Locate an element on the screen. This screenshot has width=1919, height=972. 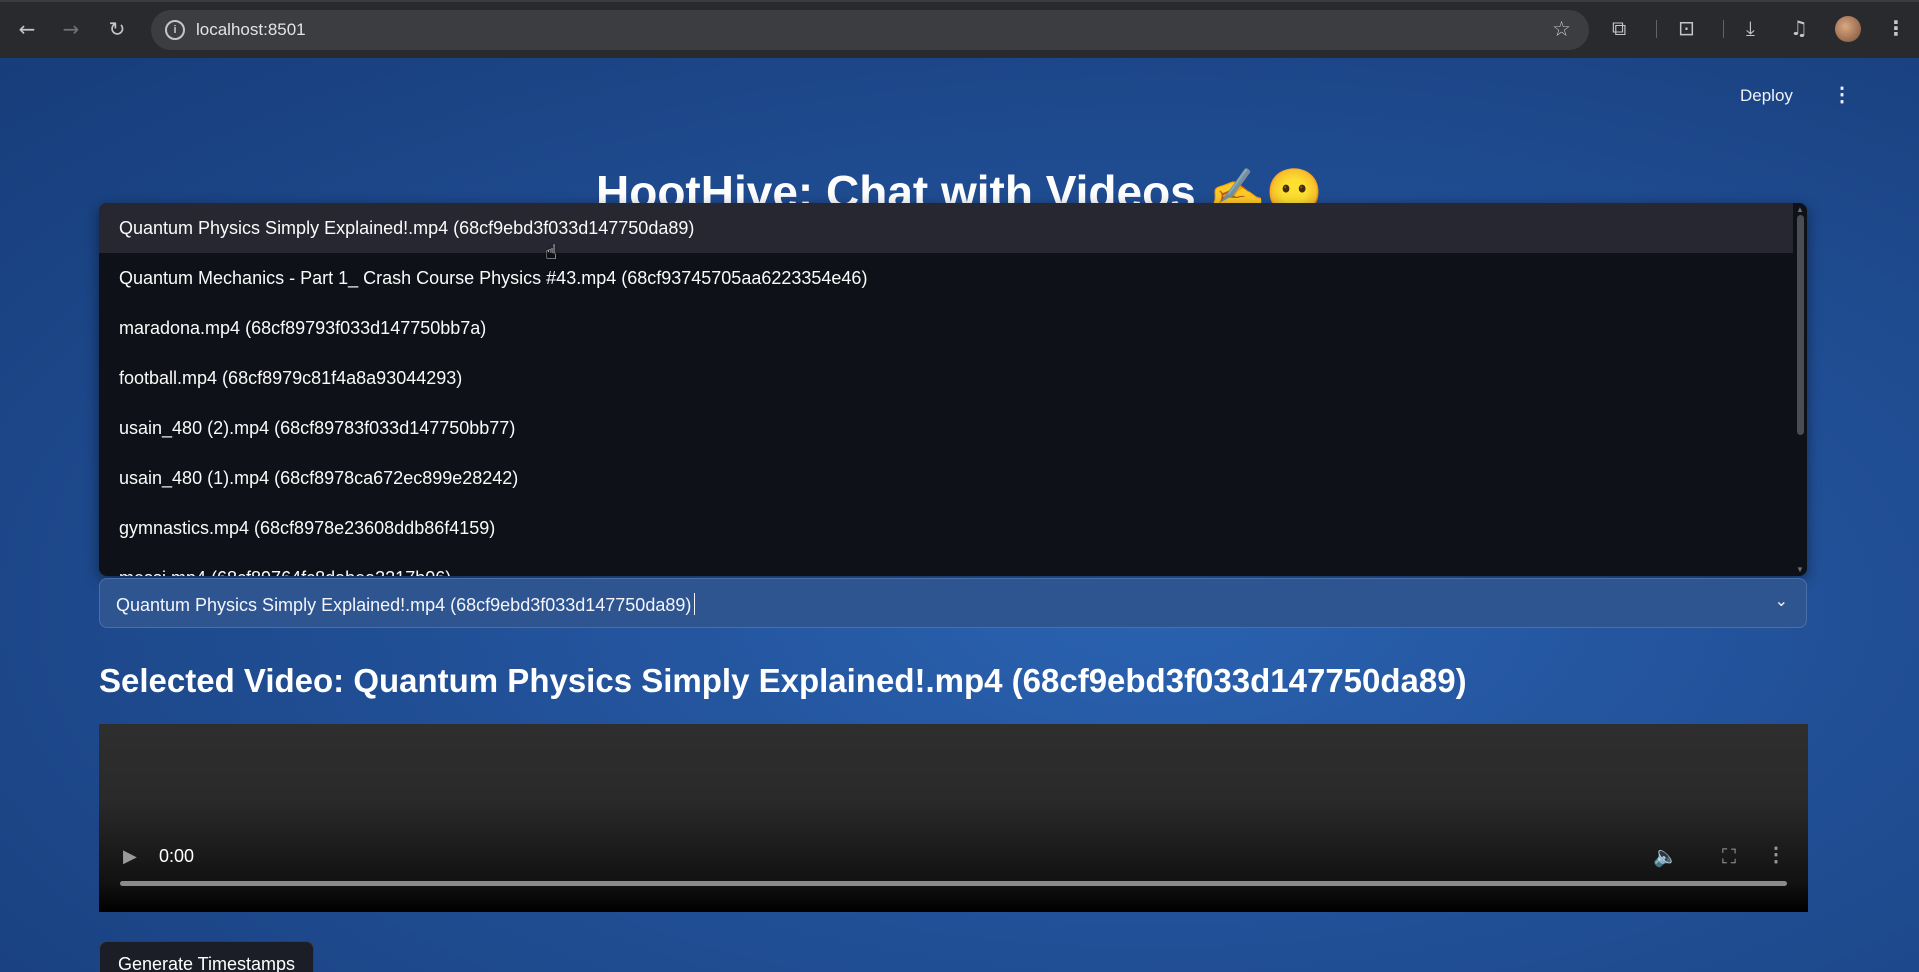
app-menu-icon: ⋮ is located at coordinates (1842, 94).